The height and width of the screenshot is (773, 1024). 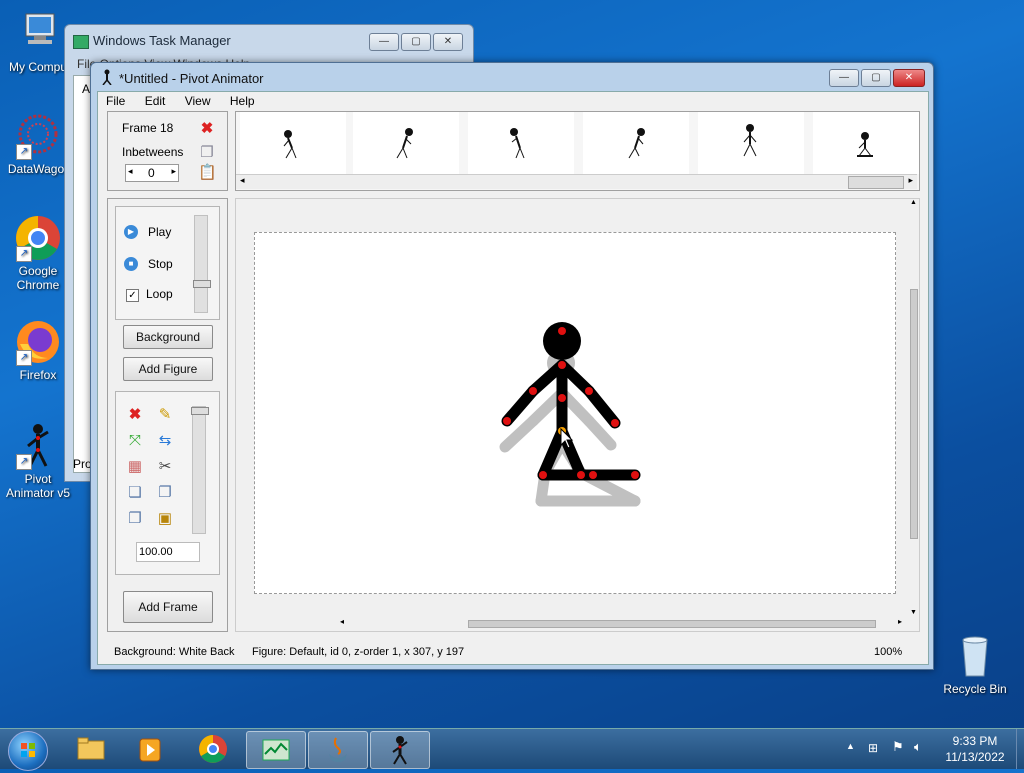 I want to click on delete-figure-icon: ✖, so click(x=135, y=415).